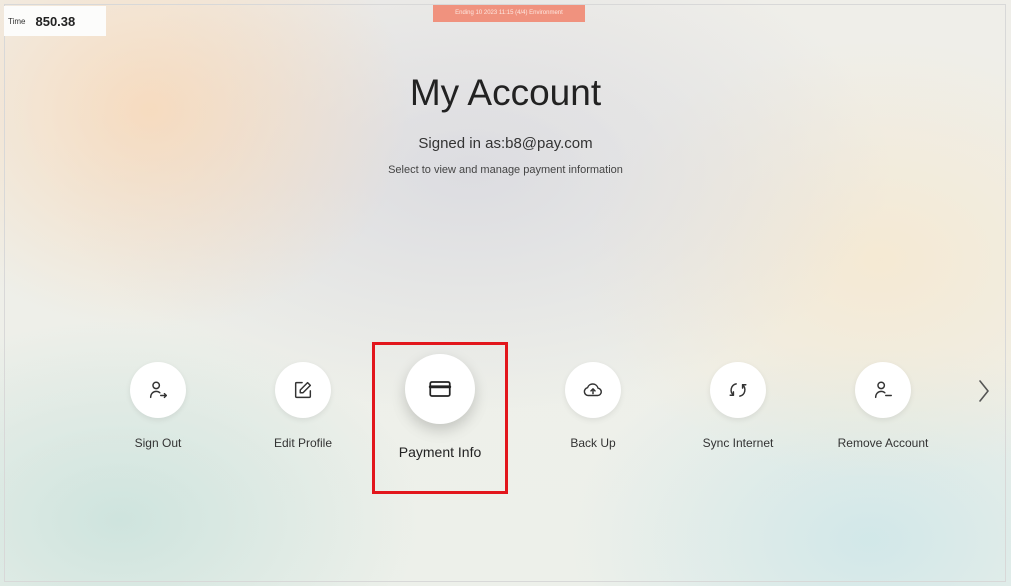 The height and width of the screenshot is (586, 1011). I want to click on sync-internet-icon-circle, so click(738, 390).